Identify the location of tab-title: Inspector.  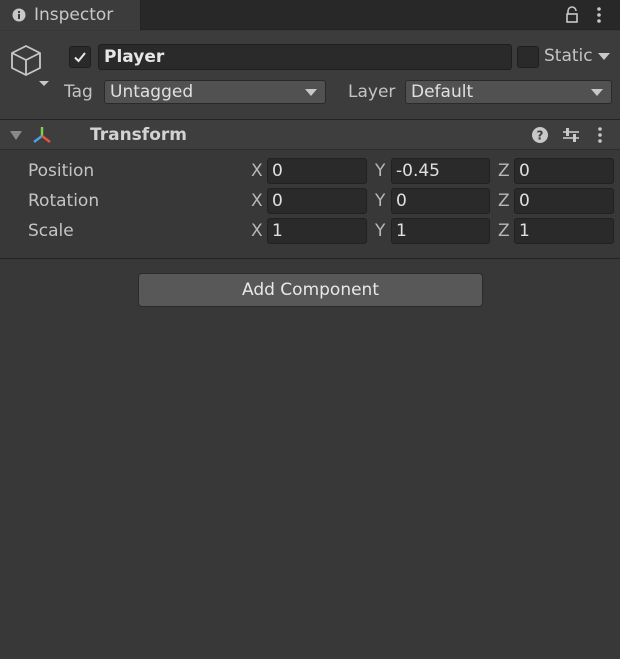
(74, 15).